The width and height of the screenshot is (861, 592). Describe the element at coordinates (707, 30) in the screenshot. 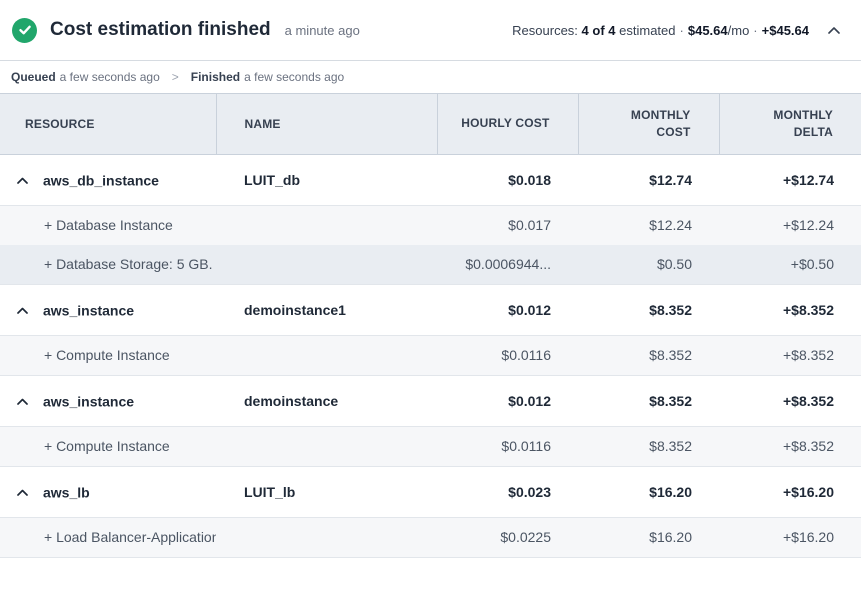

I see `monthly-cost-total: $45.64` at that location.